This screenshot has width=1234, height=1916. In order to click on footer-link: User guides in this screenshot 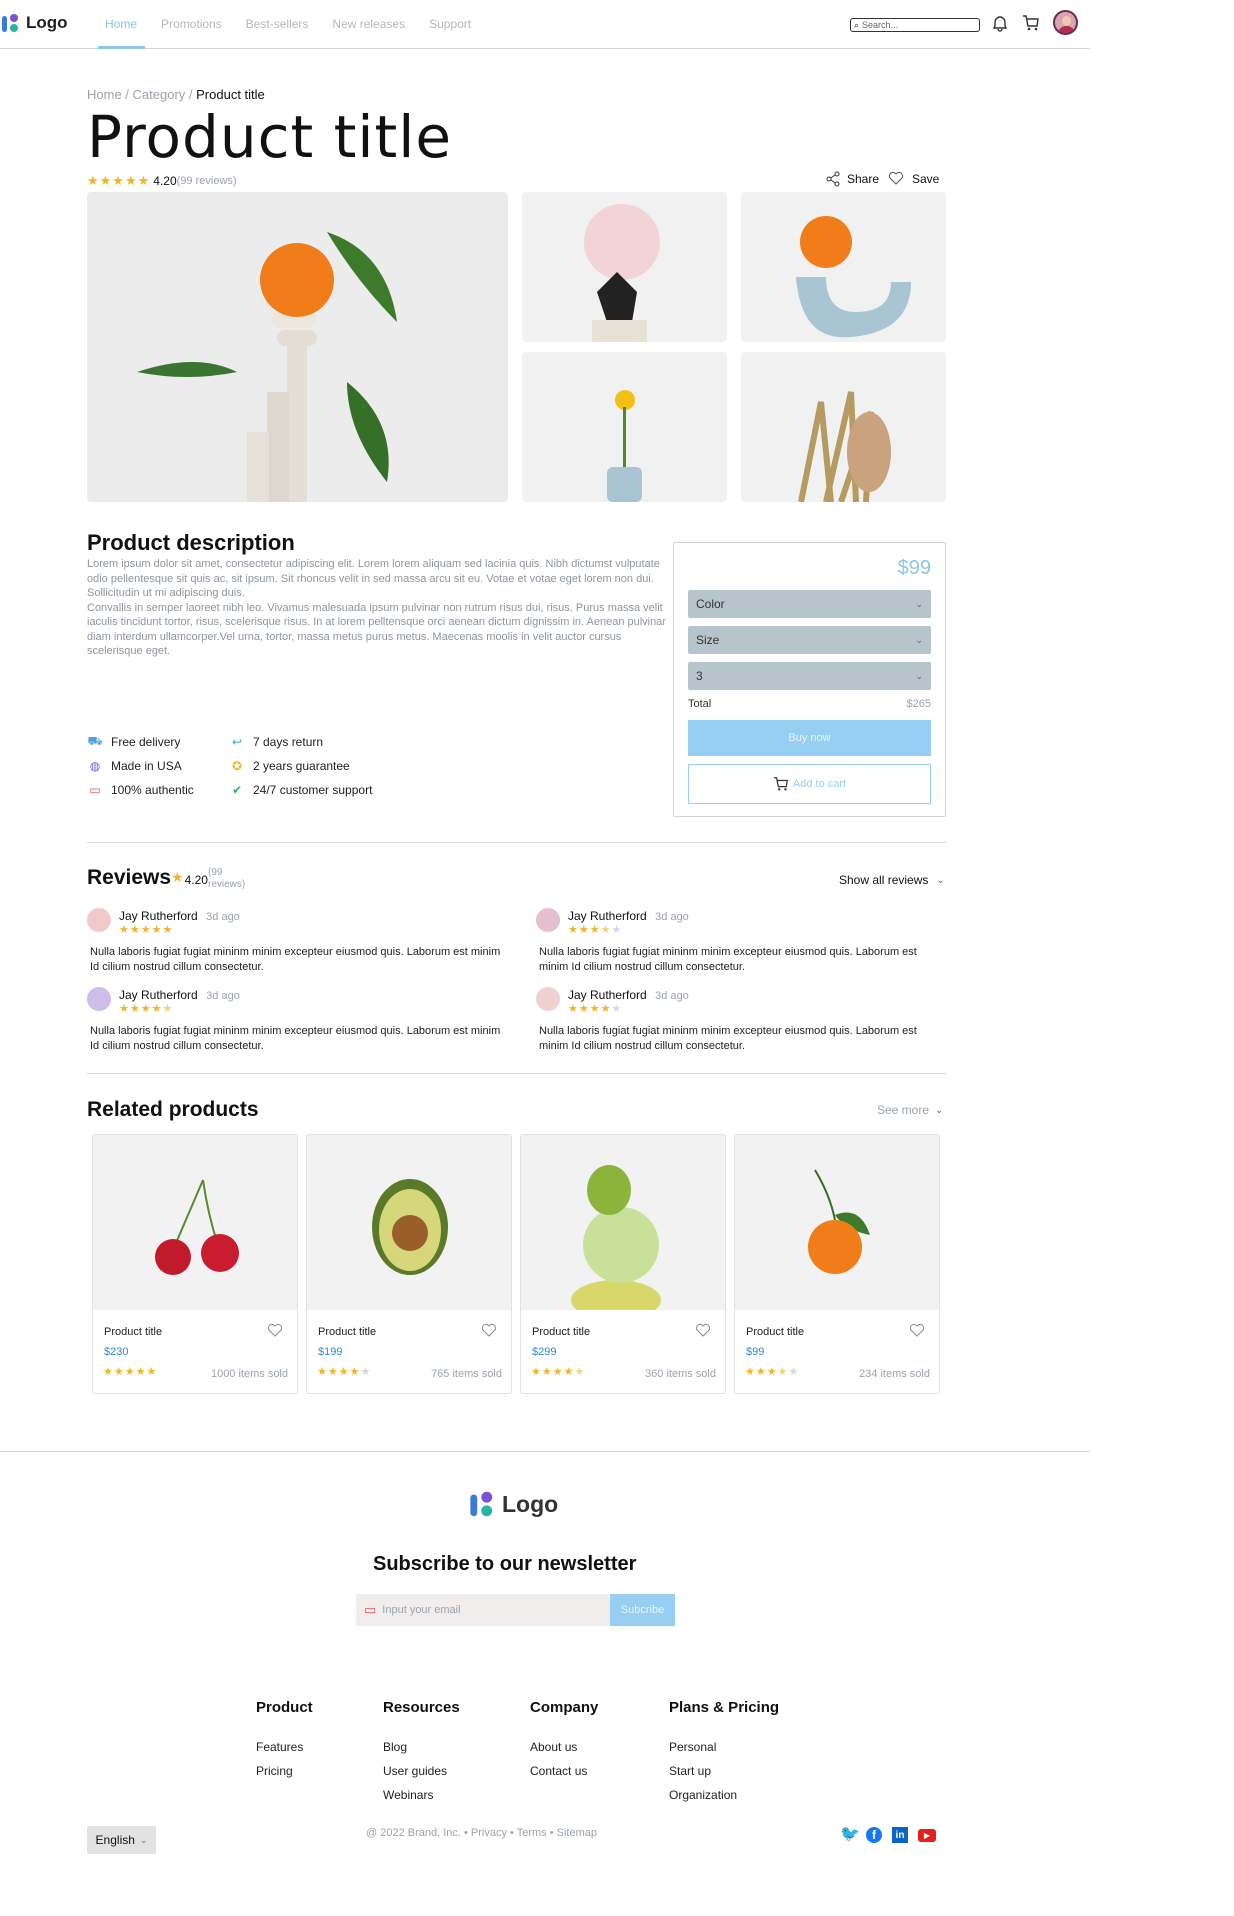, I will do `click(421, 1771)`.